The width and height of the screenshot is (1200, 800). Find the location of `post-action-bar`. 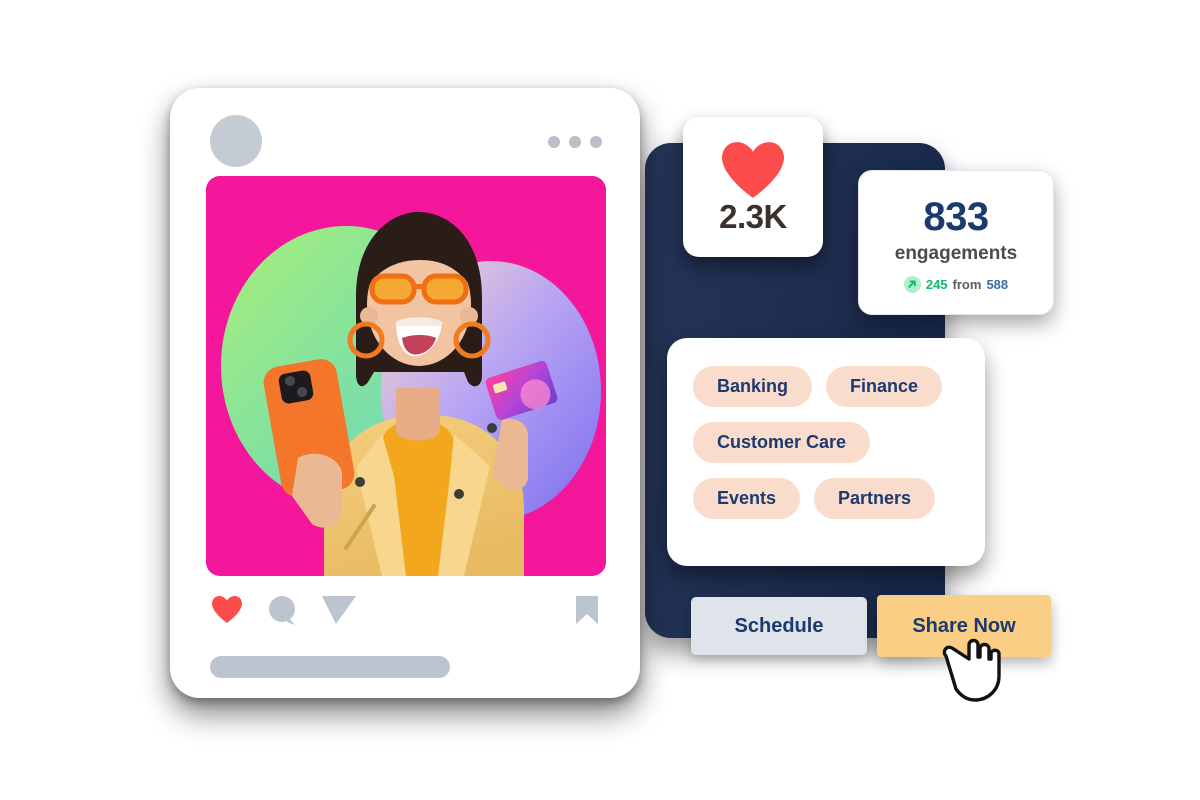

post-action-bar is located at coordinates (405, 618).